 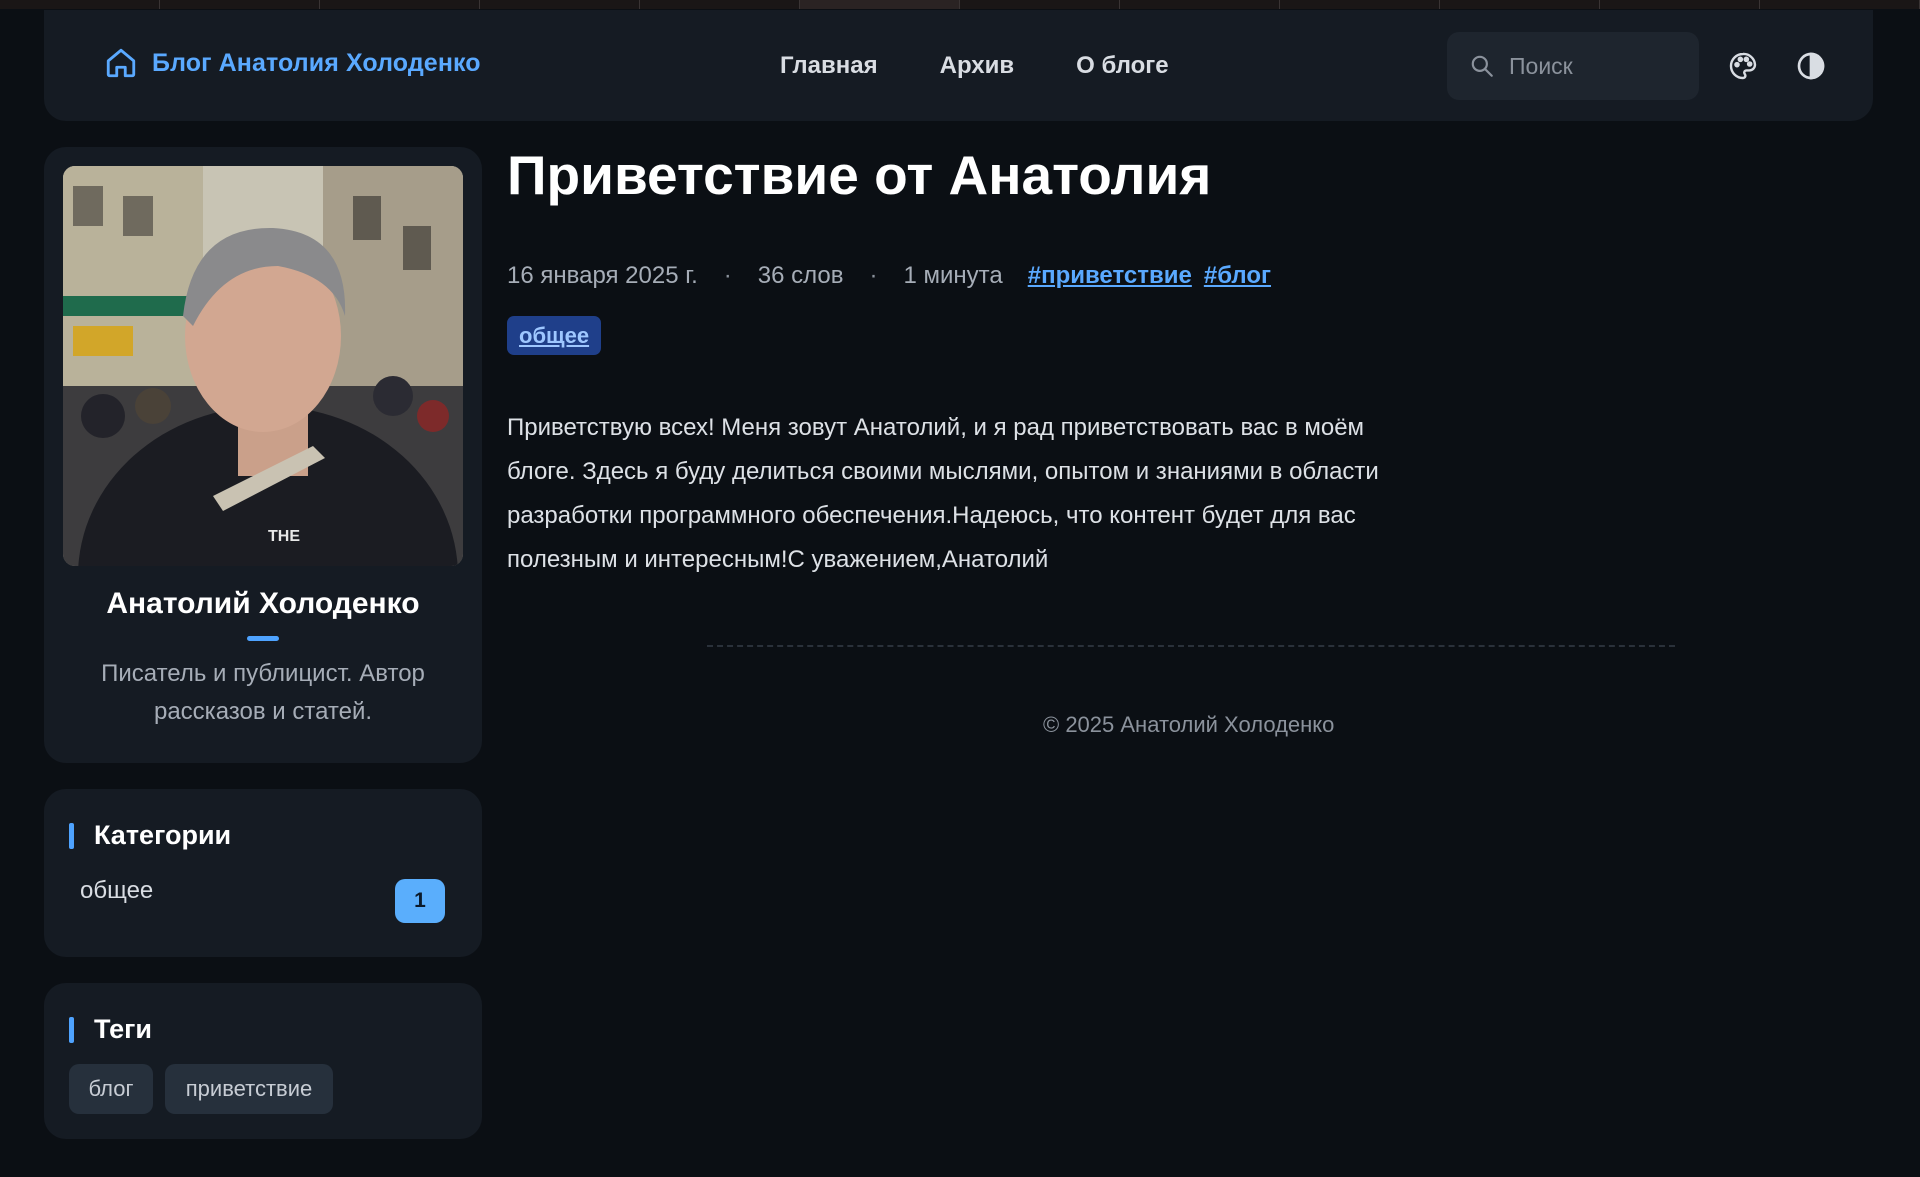 I want to click on home-icon, so click(x=121, y=63).